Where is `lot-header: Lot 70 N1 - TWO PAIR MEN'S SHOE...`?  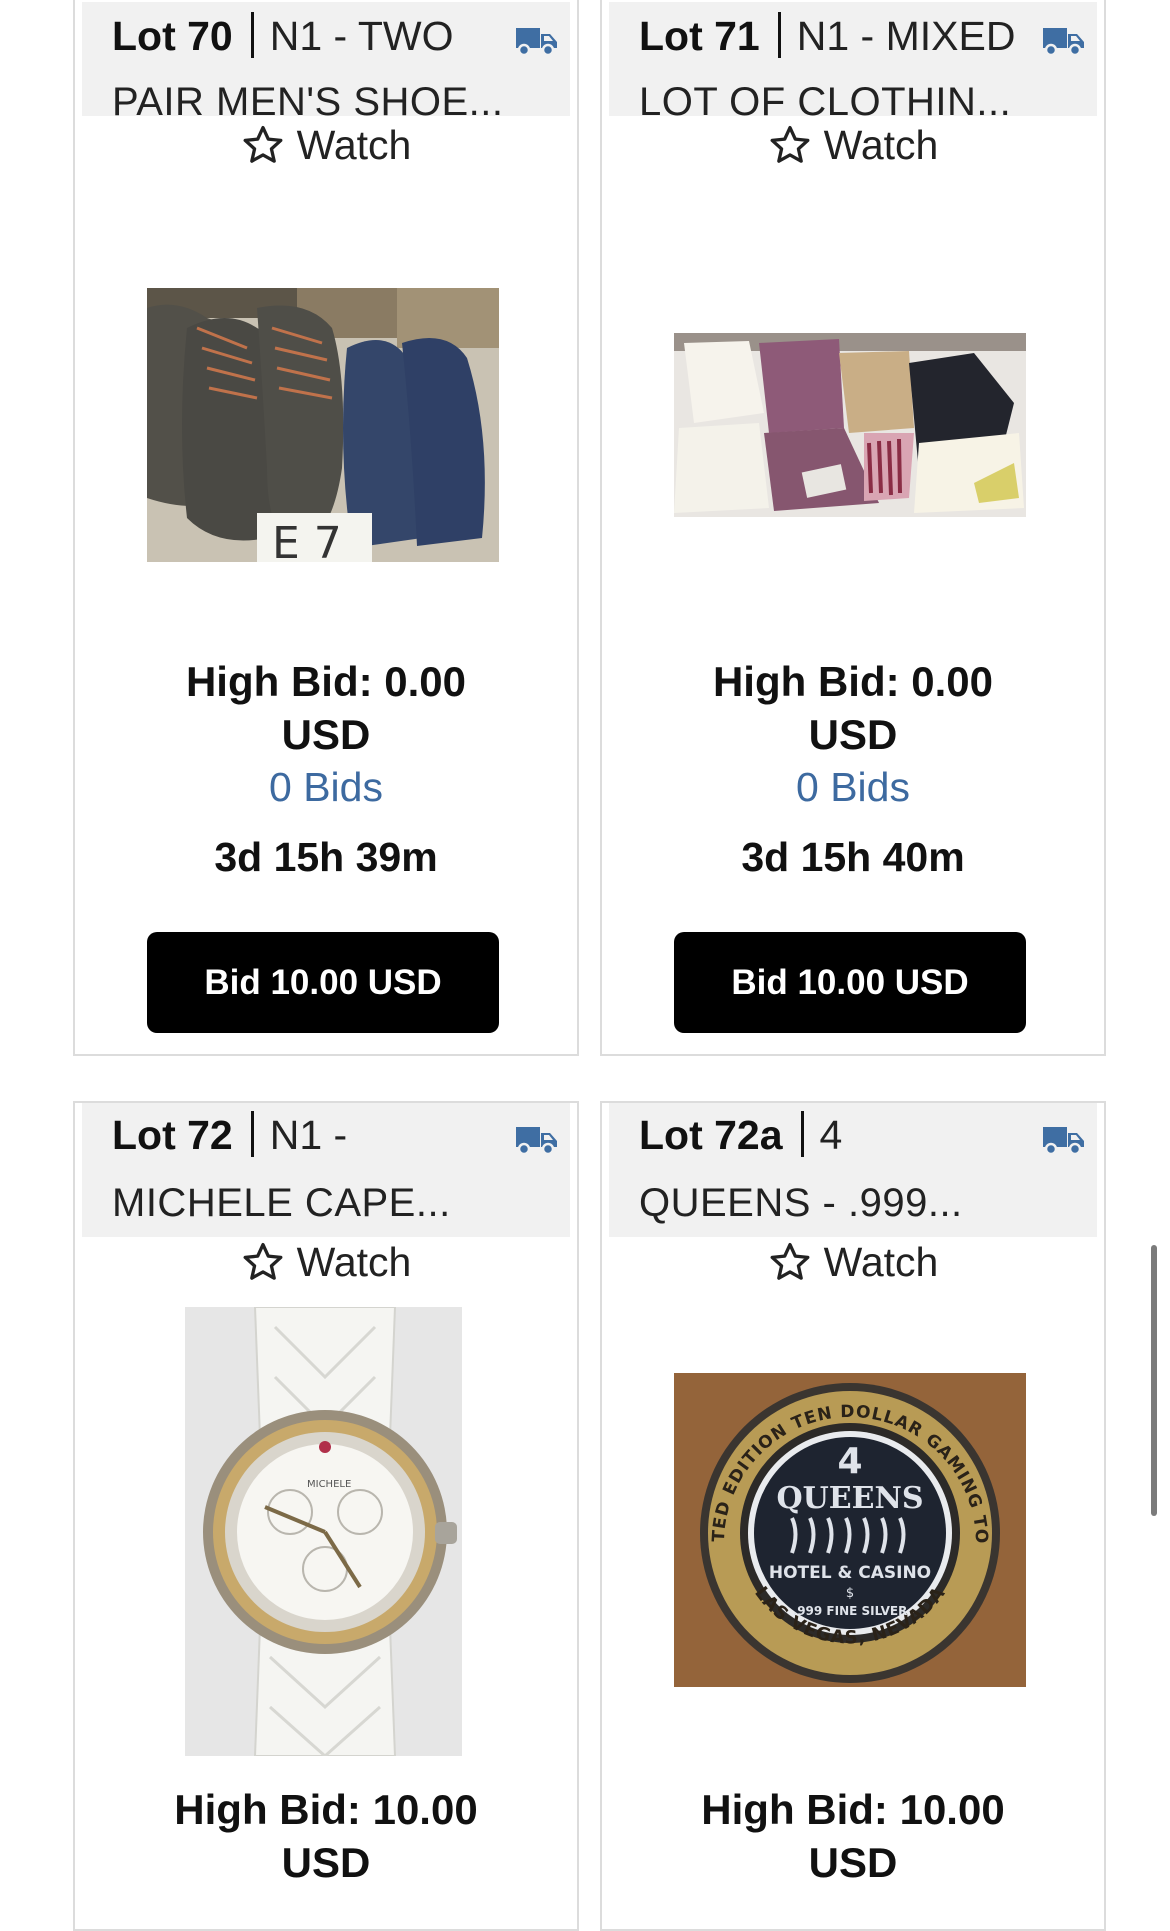
lot-header: Lot 70 N1 - TWO PAIR MEN'S SHOE... is located at coordinates (326, 63).